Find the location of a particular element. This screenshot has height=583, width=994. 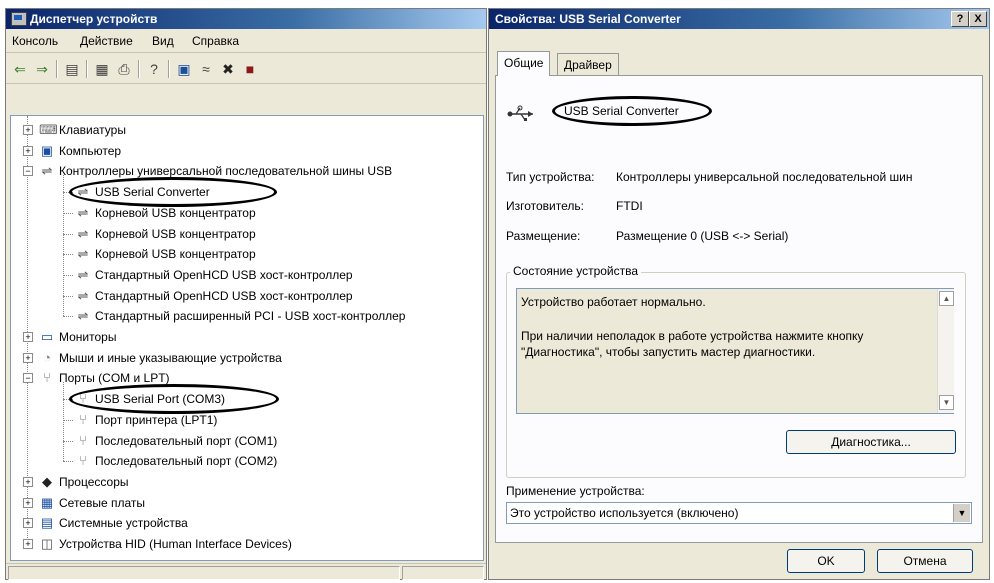

tree-child-item: ⑂ Порт принтера (LPT1) is located at coordinates (246, 420).